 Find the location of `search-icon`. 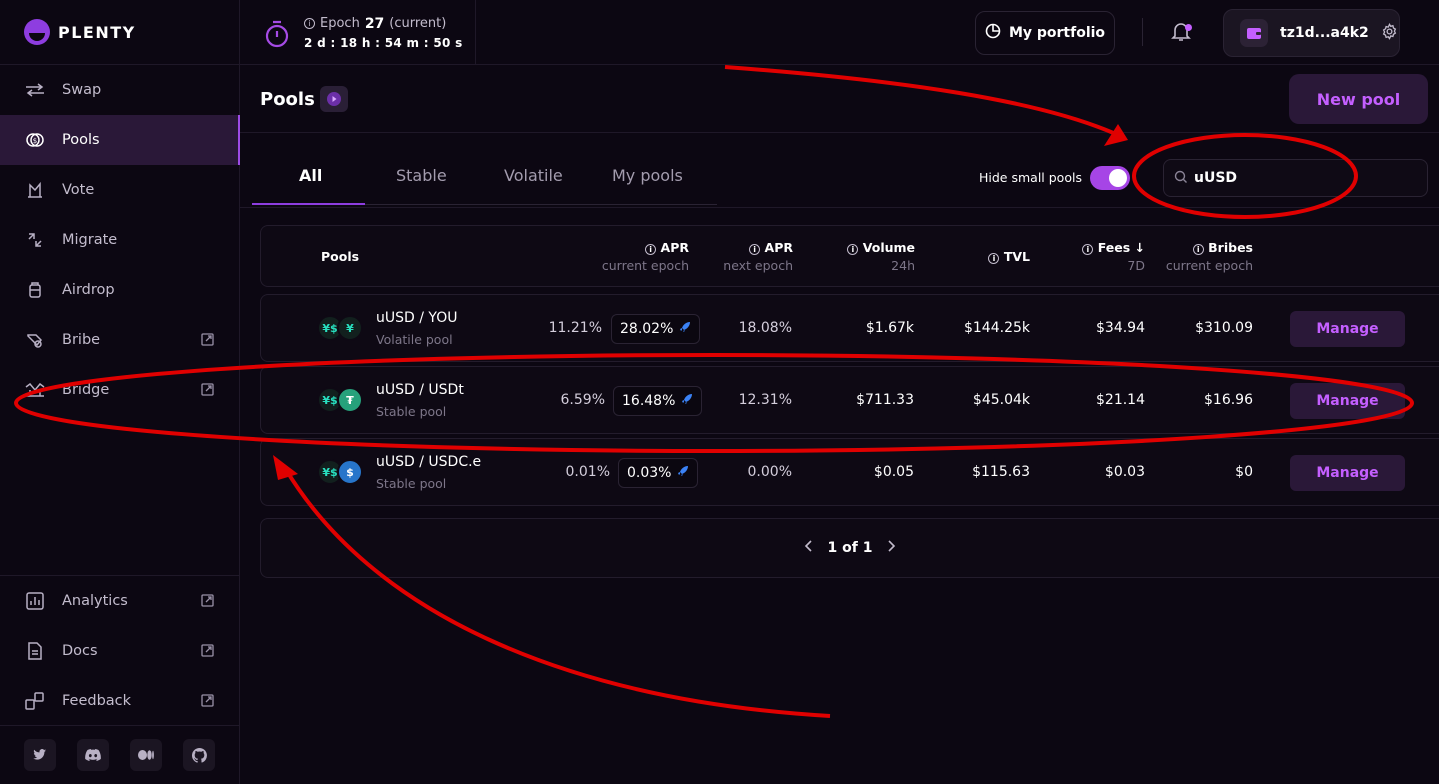

search-icon is located at coordinates (1181, 178).